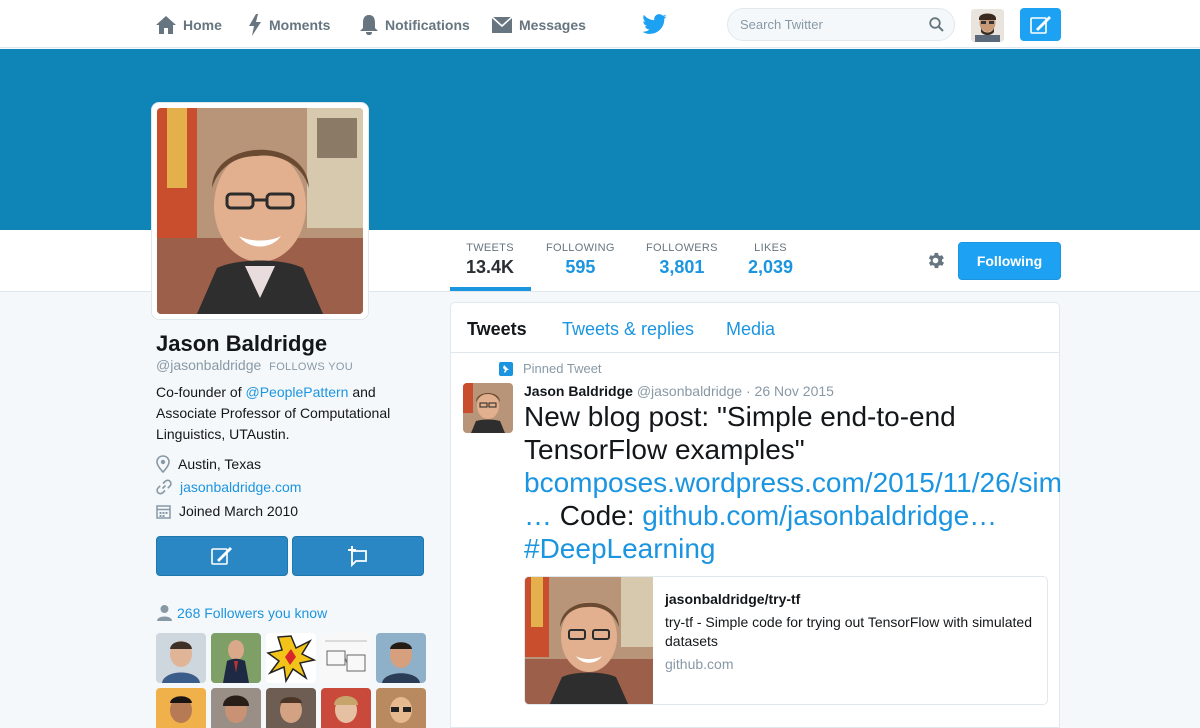 The height and width of the screenshot is (728, 1200). I want to click on settings-gear-button, so click(935, 263).